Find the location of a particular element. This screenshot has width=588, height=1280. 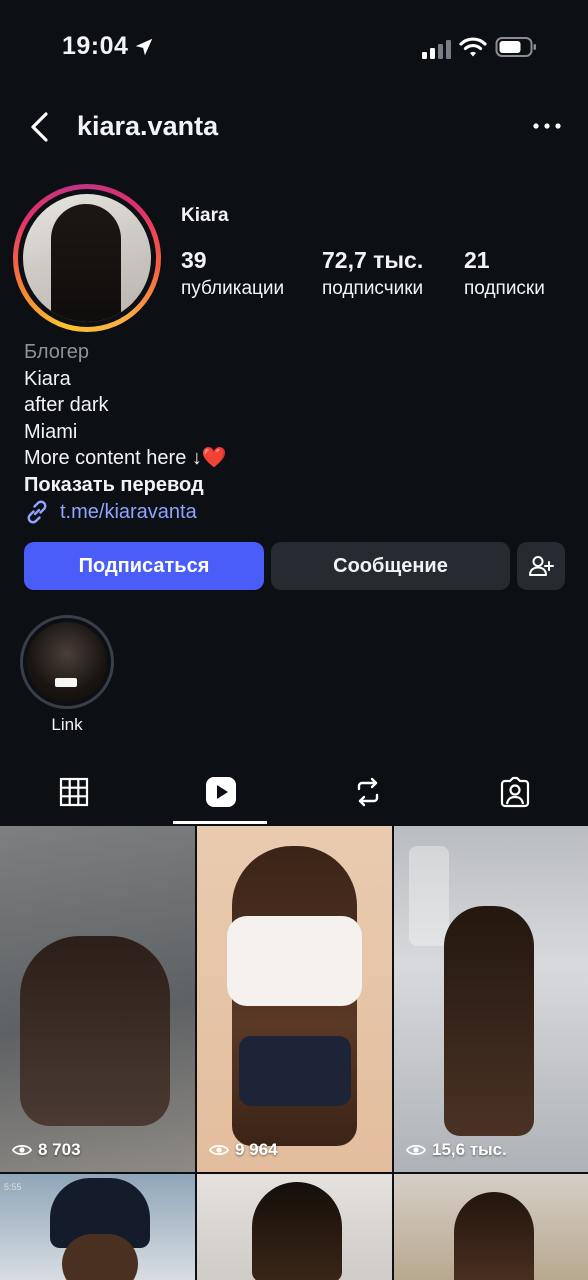

bio-line: Kiara is located at coordinates (47, 378).